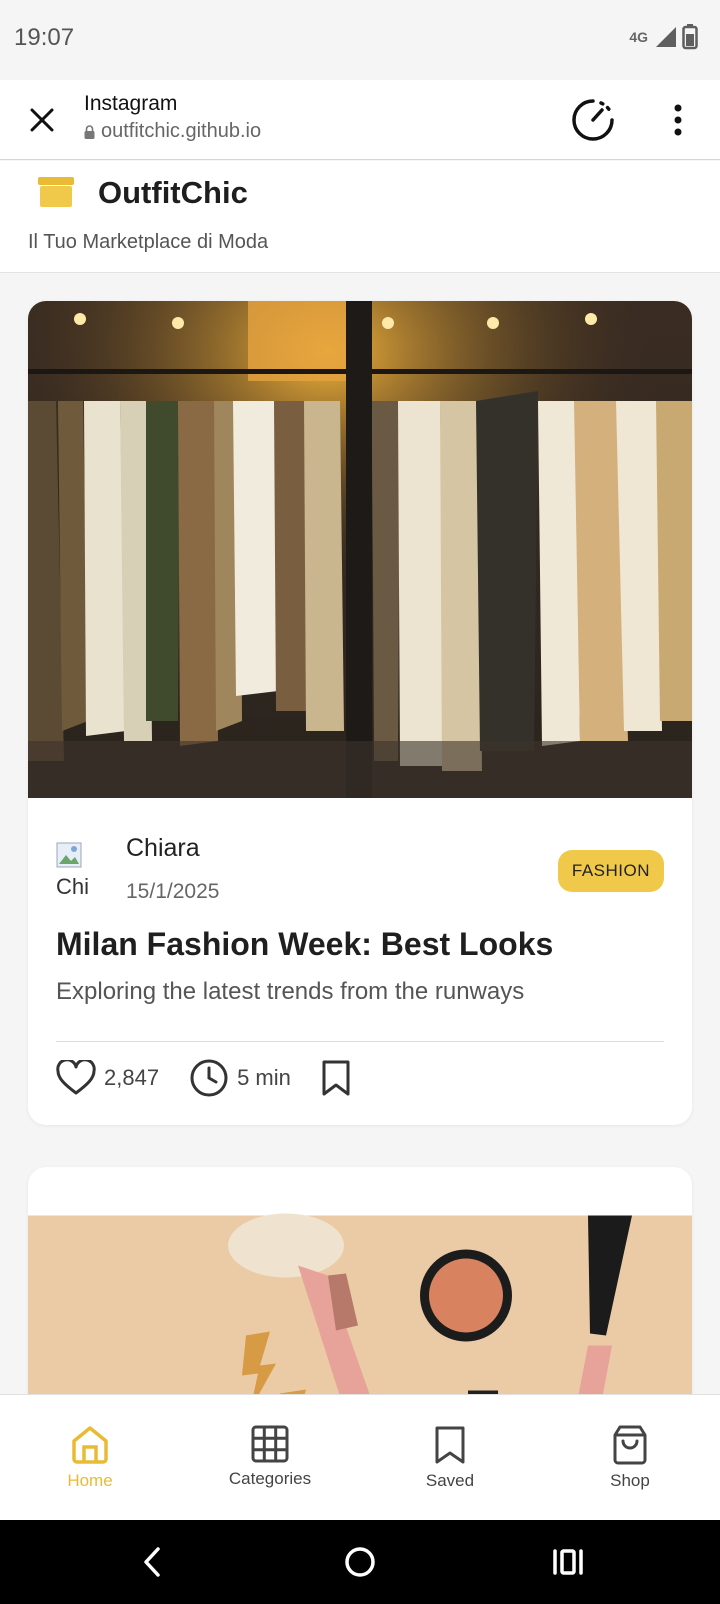  What do you see at coordinates (81, 869) in the screenshot?
I see `author-avatar: Chi` at bounding box center [81, 869].